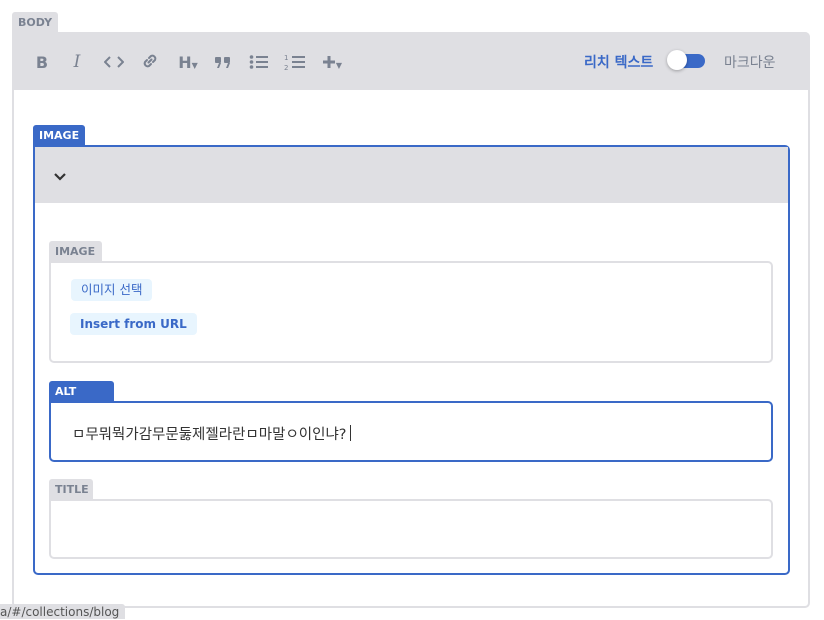 The width and height of the screenshot is (824, 620). Describe the element at coordinates (295, 62) in the screenshot. I see `numbered-list-icon: 12` at that location.